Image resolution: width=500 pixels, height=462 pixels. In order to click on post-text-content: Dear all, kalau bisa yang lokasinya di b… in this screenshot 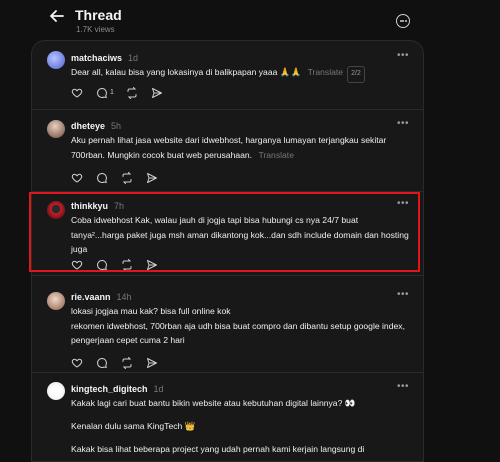, I will do `click(186, 72)`.